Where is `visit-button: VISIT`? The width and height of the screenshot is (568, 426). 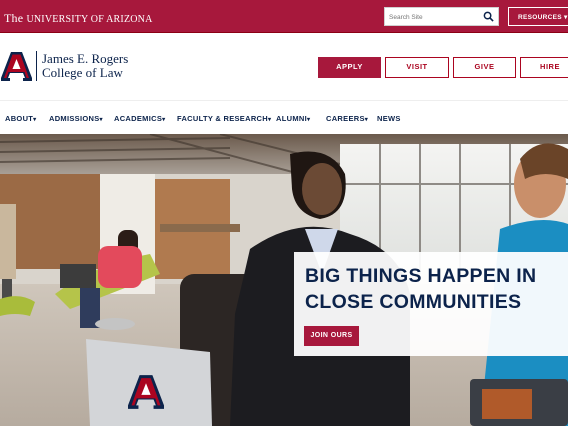 visit-button: VISIT is located at coordinates (417, 67).